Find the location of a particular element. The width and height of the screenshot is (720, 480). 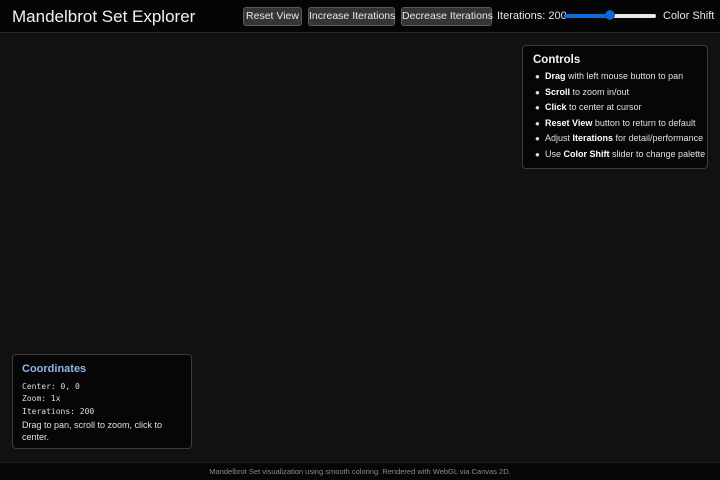

color-shift-slider is located at coordinates (610, 16).